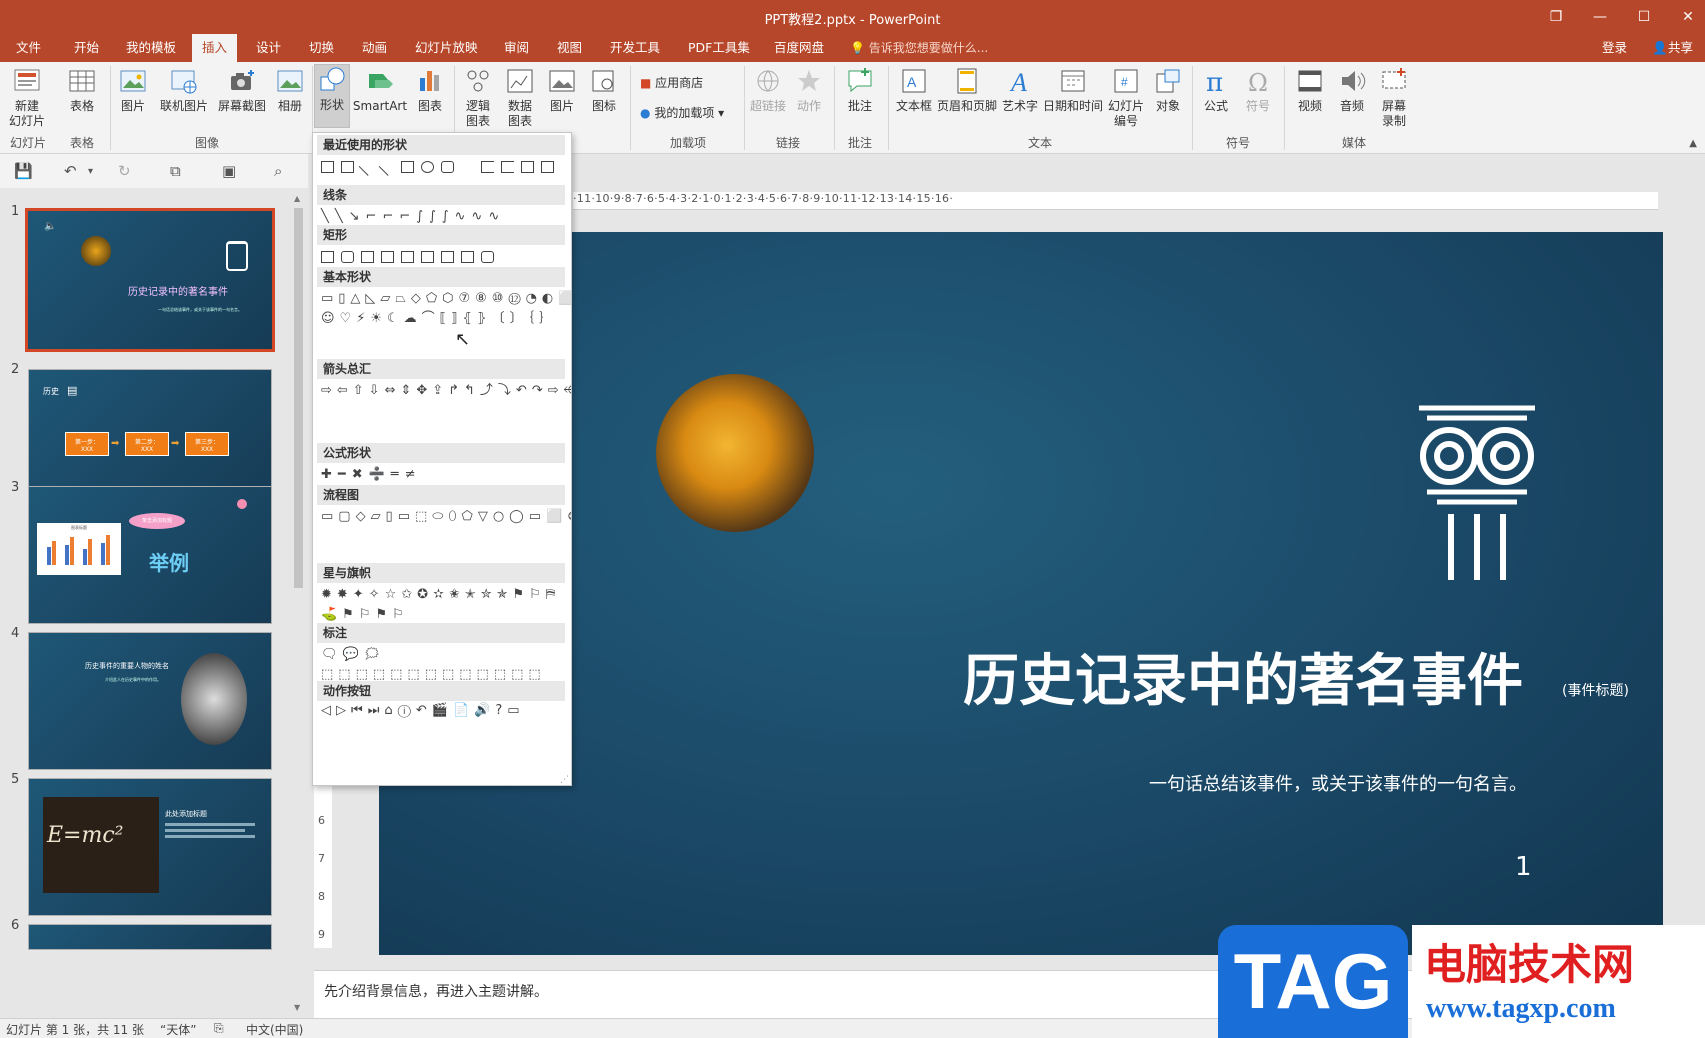 The height and width of the screenshot is (1038, 1705). I want to click on table-button: 表格, so click(82, 90).